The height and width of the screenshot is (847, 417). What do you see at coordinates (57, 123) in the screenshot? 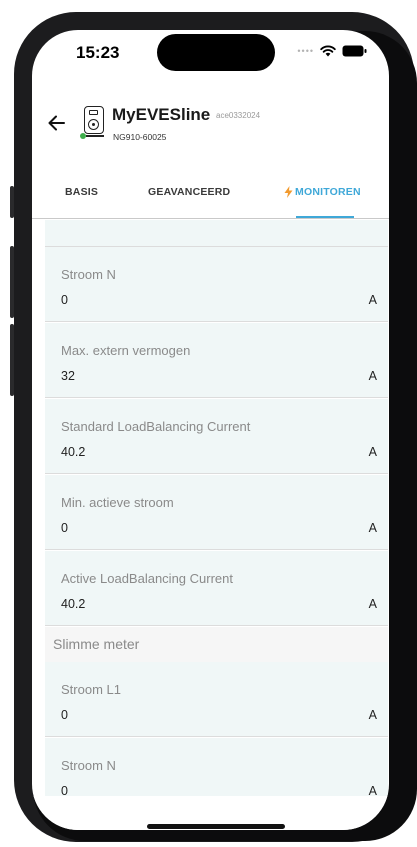
I see `arrow-left-icon` at bounding box center [57, 123].